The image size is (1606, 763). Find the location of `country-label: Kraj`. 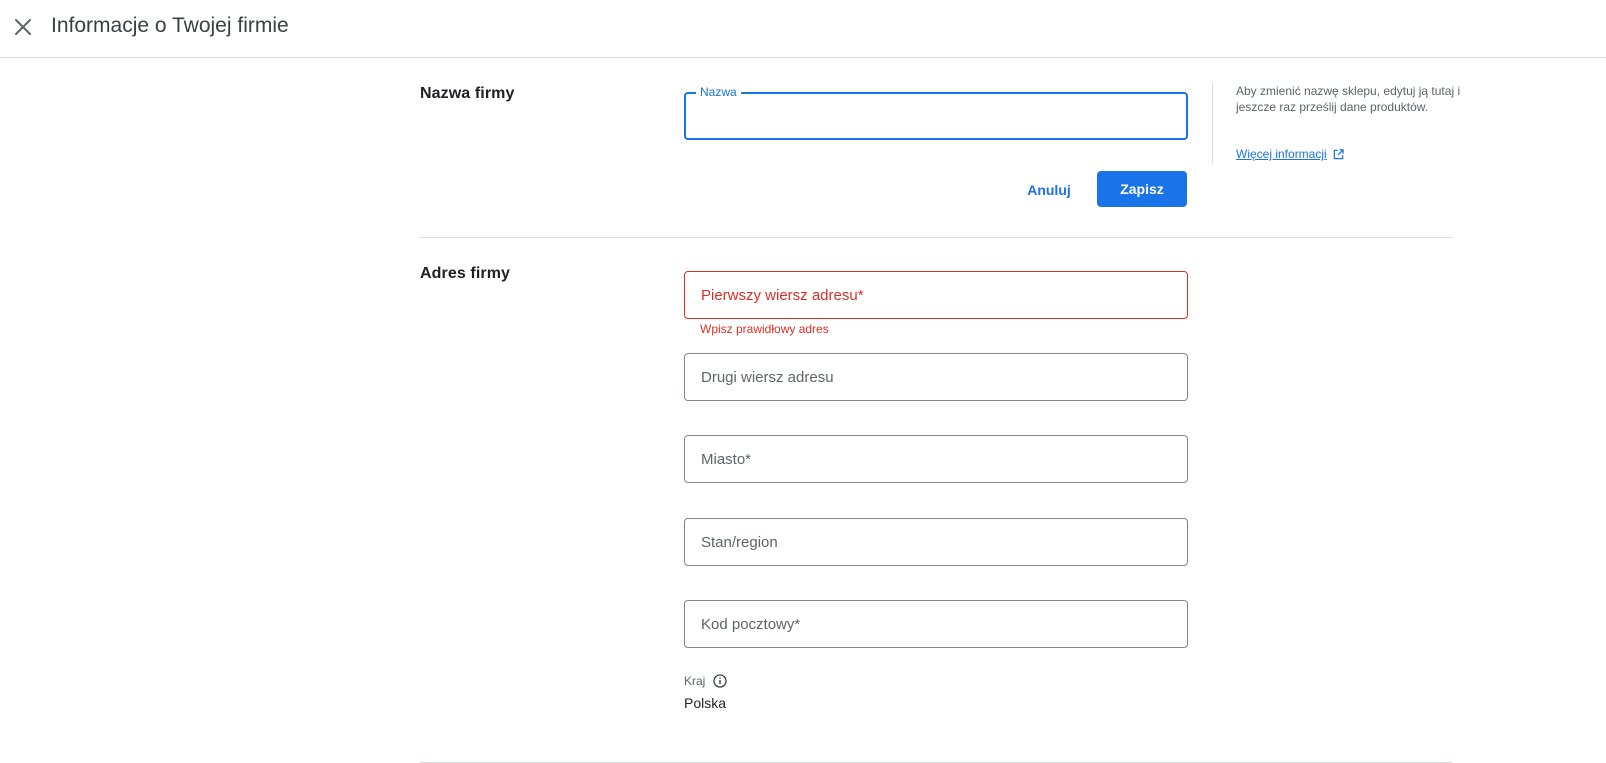

country-label: Kraj is located at coordinates (705, 681).